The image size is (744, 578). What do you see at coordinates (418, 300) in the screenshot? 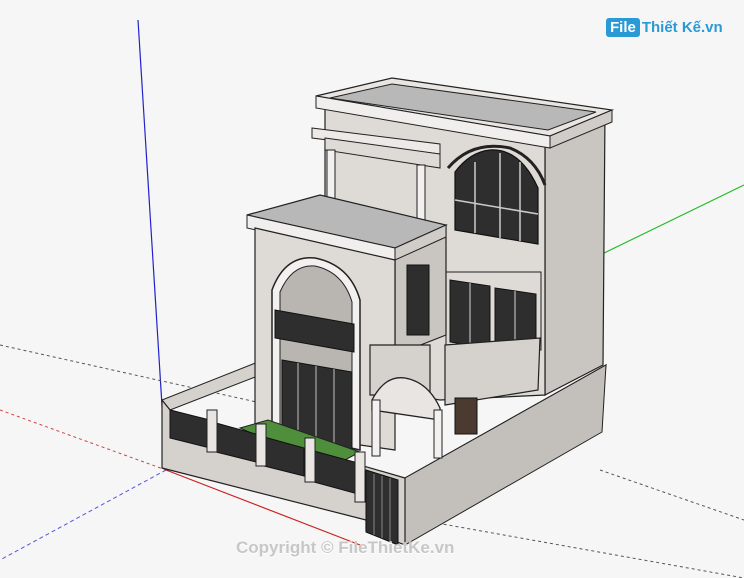
I see `side-window` at bounding box center [418, 300].